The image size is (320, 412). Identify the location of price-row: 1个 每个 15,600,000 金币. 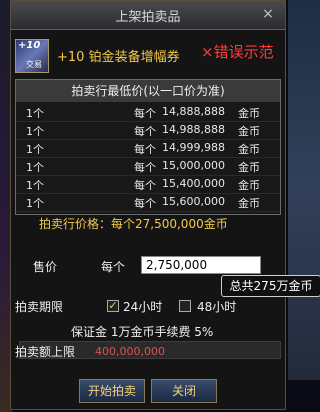
(148, 203).